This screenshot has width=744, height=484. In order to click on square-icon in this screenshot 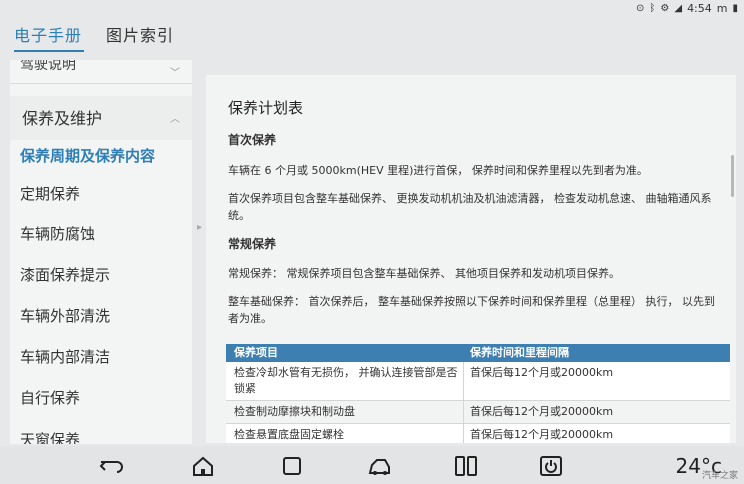, I will do `click(292, 466)`.